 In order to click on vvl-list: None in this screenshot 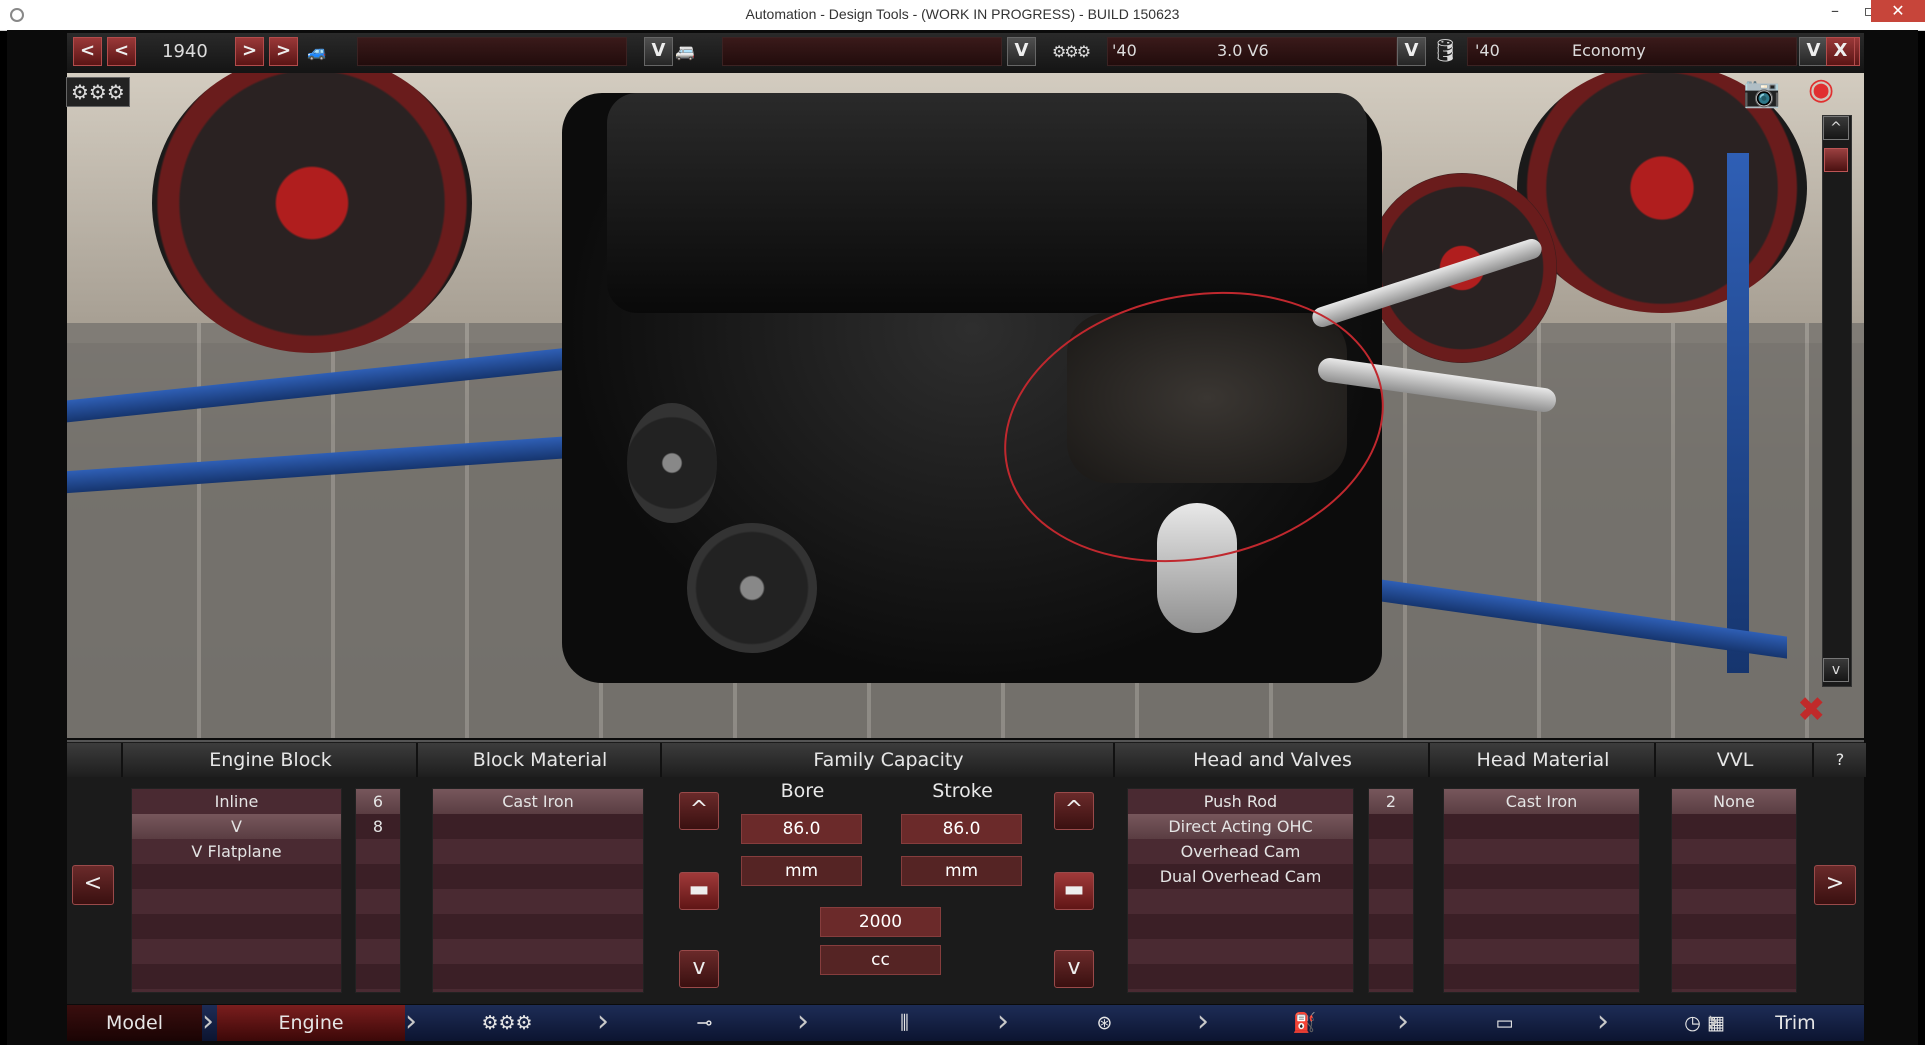, I will do `click(1734, 890)`.